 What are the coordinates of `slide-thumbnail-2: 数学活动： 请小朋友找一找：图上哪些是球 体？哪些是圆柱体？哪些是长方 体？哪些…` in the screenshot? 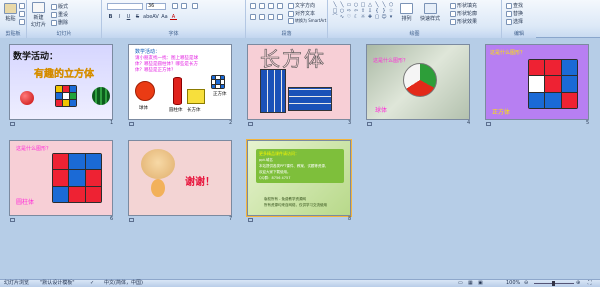 It's located at (180, 82).